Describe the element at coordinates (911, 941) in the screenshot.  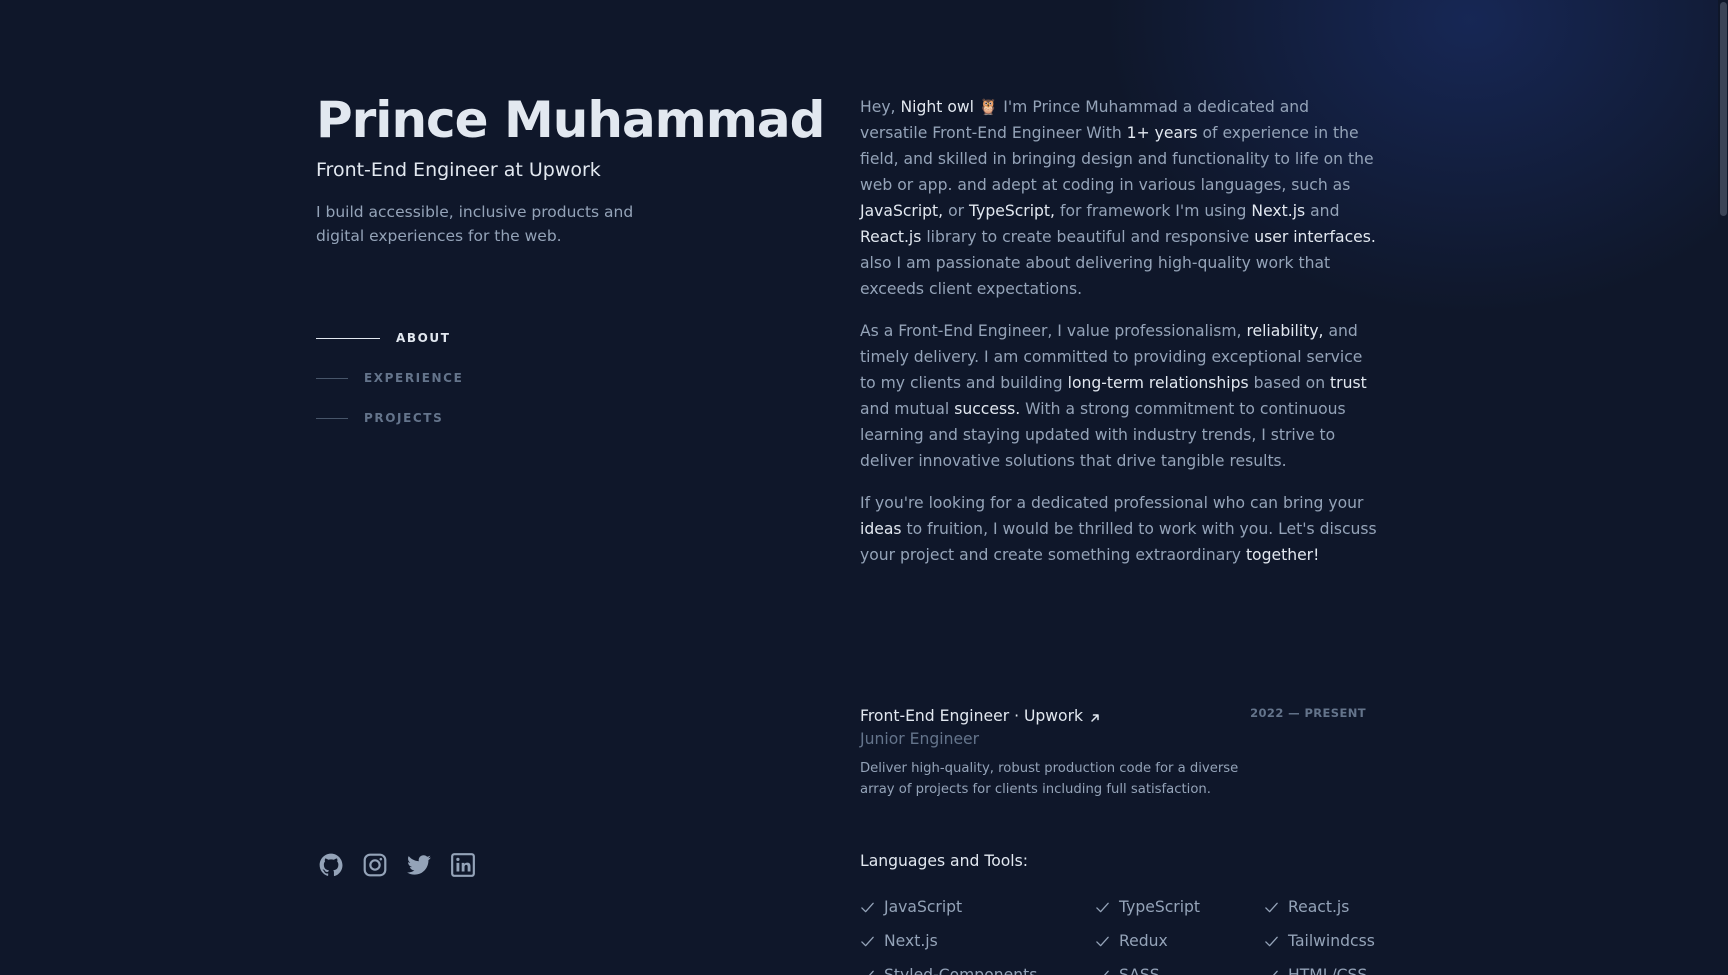
I see `tool-label: Next.js` at that location.